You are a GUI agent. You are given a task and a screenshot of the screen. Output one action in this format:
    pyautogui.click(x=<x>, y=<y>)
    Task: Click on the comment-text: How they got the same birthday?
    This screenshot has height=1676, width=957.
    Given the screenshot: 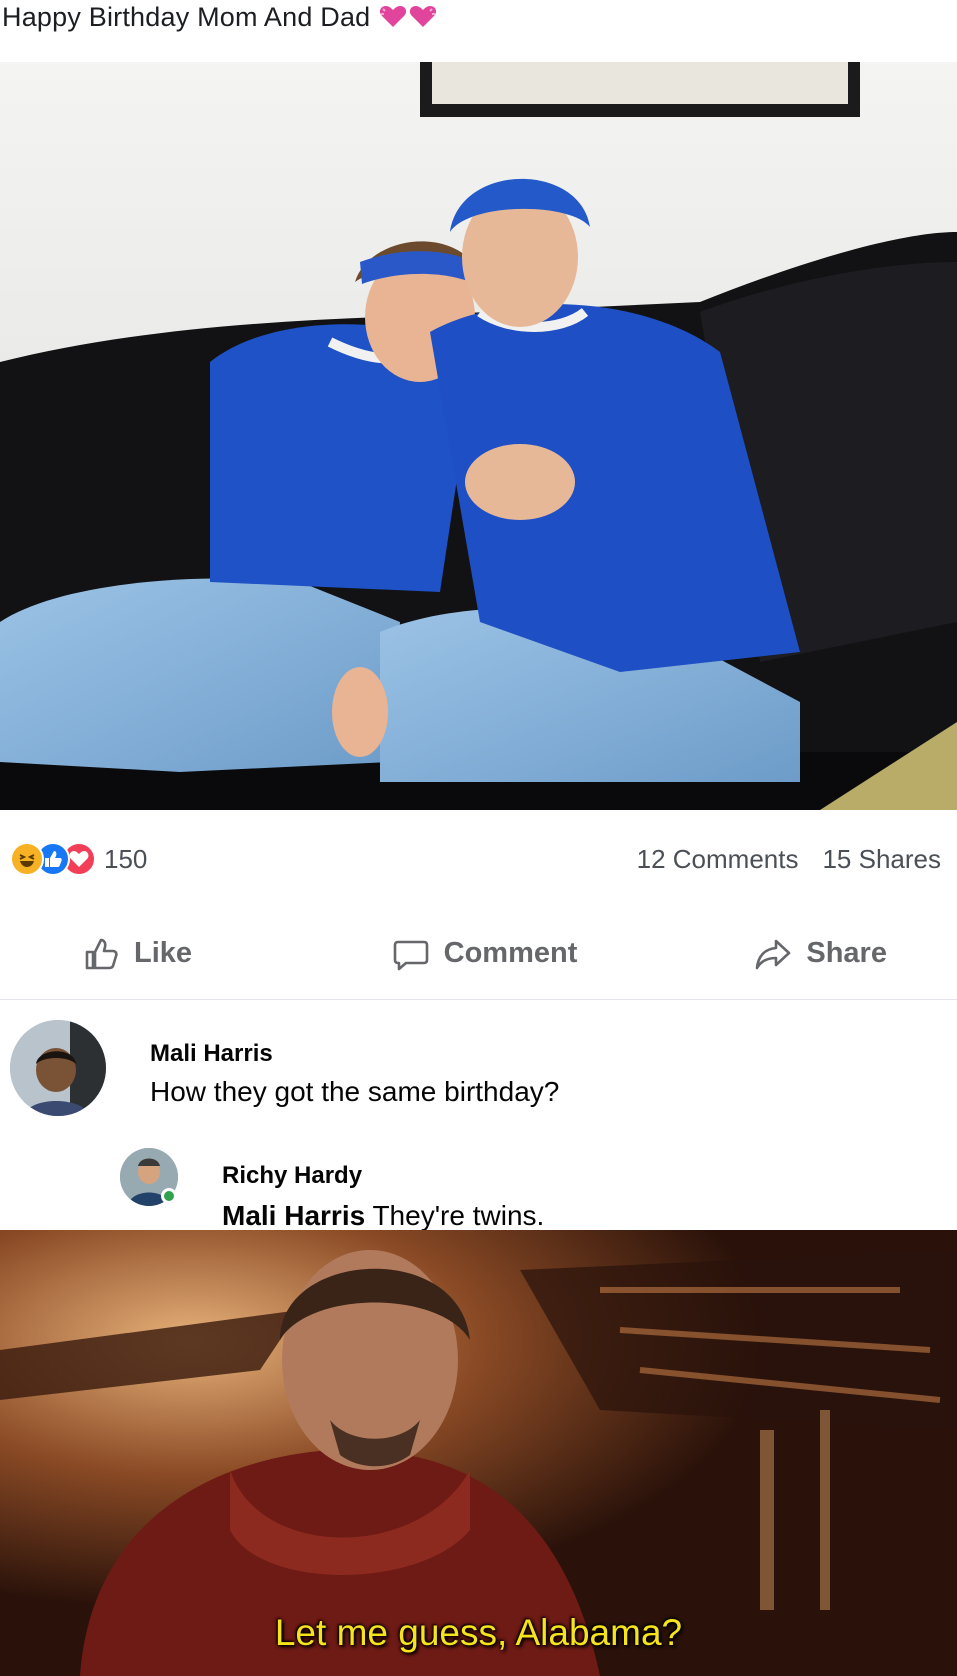 What is the action you would take?
    pyautogui.click(x=355, y=1091)
    